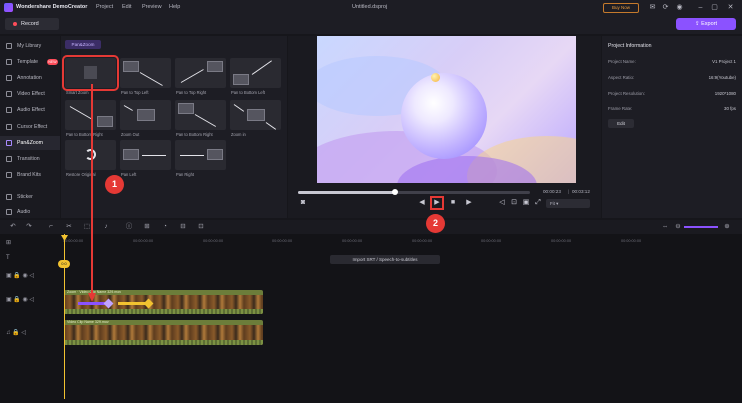  What do you see at coordinates (92, 193) in the screenshot?
I see `annotation-arrow` at bounding box center [92, 193].